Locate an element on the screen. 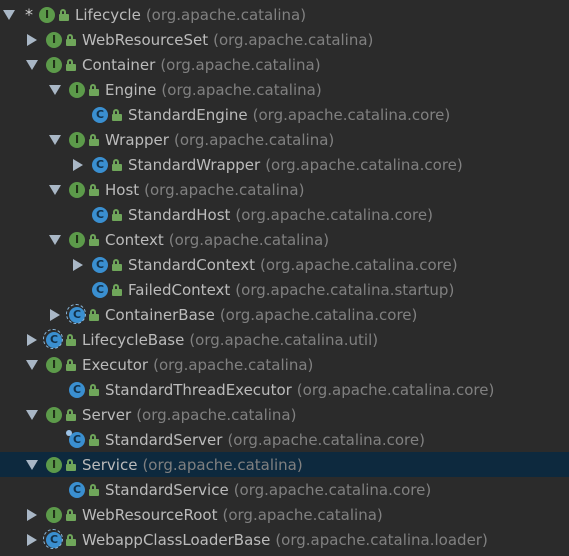 The image size is (569, 556). type-name: StandardServer is located at coordinates (164, 439).